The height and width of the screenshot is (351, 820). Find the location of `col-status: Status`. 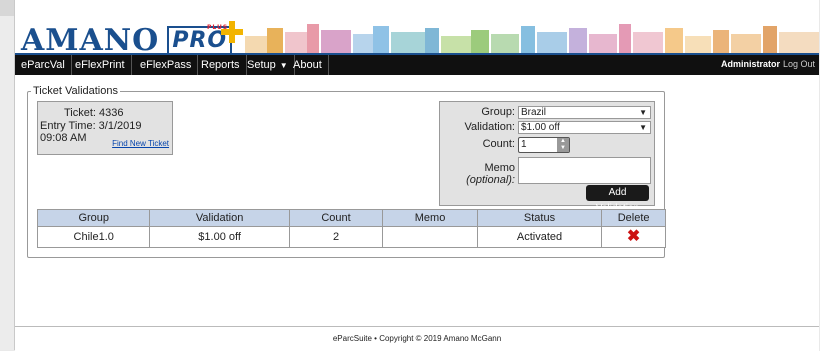

col-status: Status is located at coordinates (539, 218).